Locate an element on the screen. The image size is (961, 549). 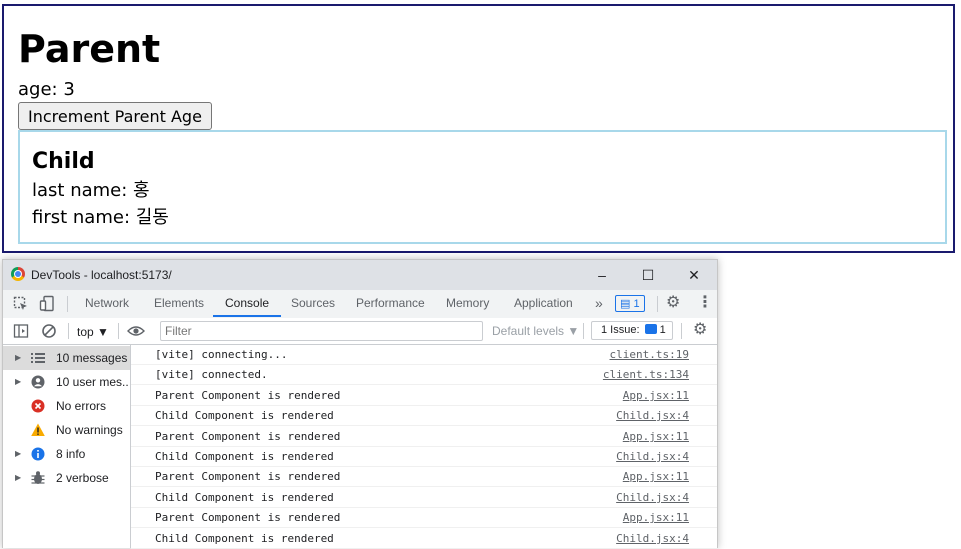
sidebar-item-label: 8 info is located at coordinates (71, 454).